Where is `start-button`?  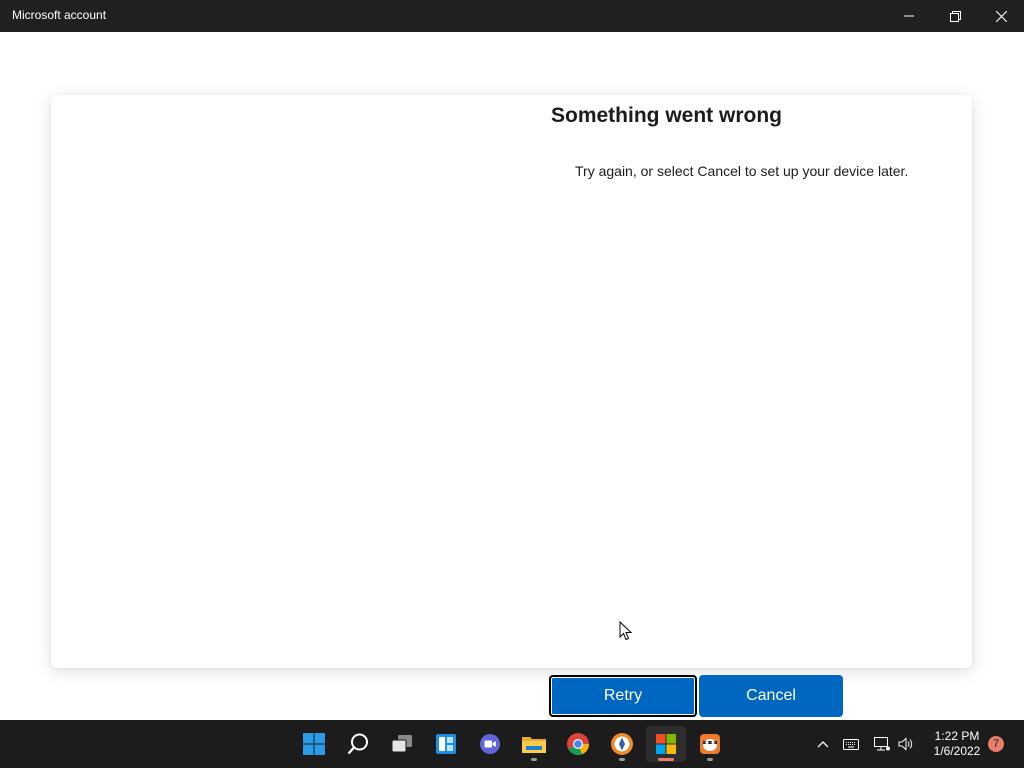
start-button is located at coordinates (314, 744).